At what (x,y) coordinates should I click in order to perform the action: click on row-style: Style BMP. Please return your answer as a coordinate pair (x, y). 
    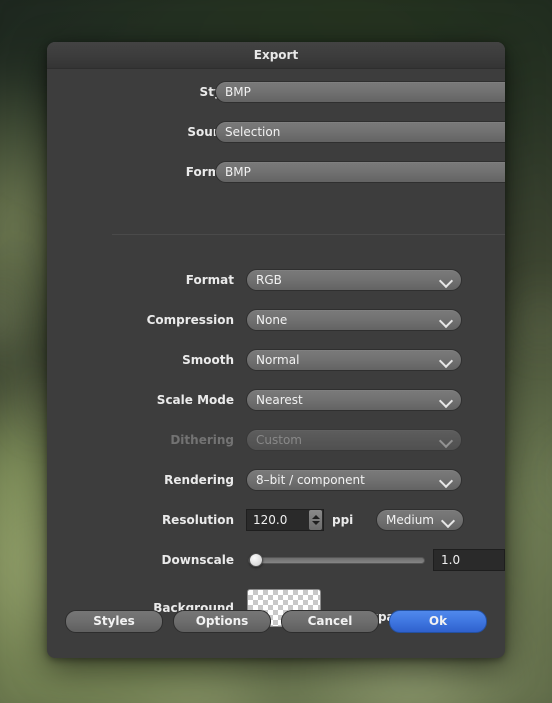
    Looking at the image, I should click on (276, 92).